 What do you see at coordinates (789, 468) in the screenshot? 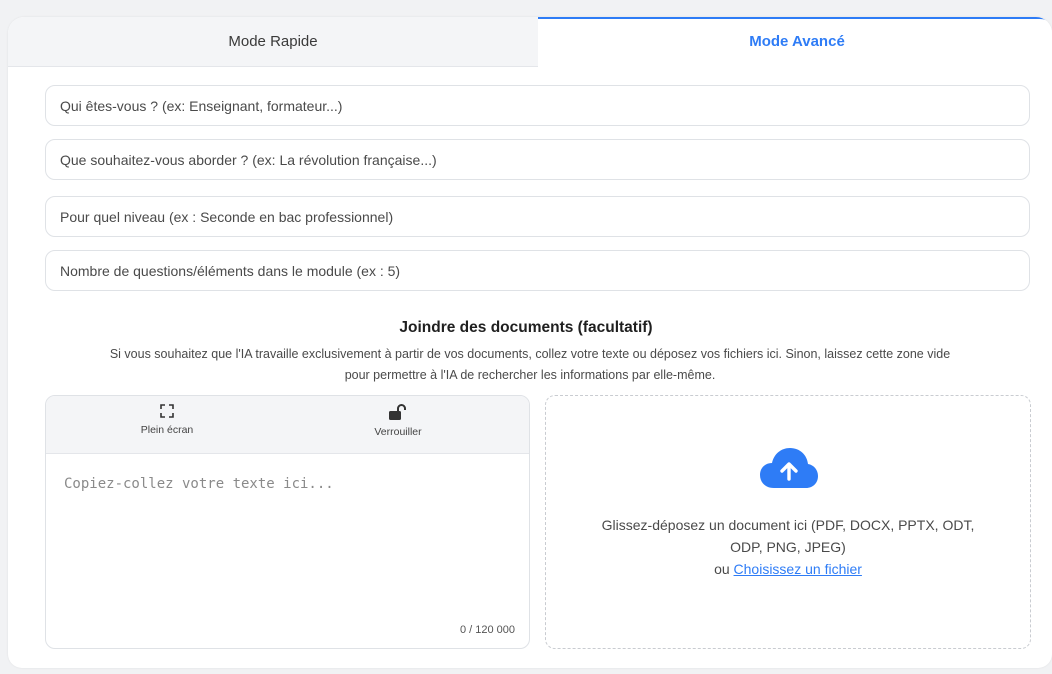
I see `cloud-upload-icon` at bounding box center [789, 468].